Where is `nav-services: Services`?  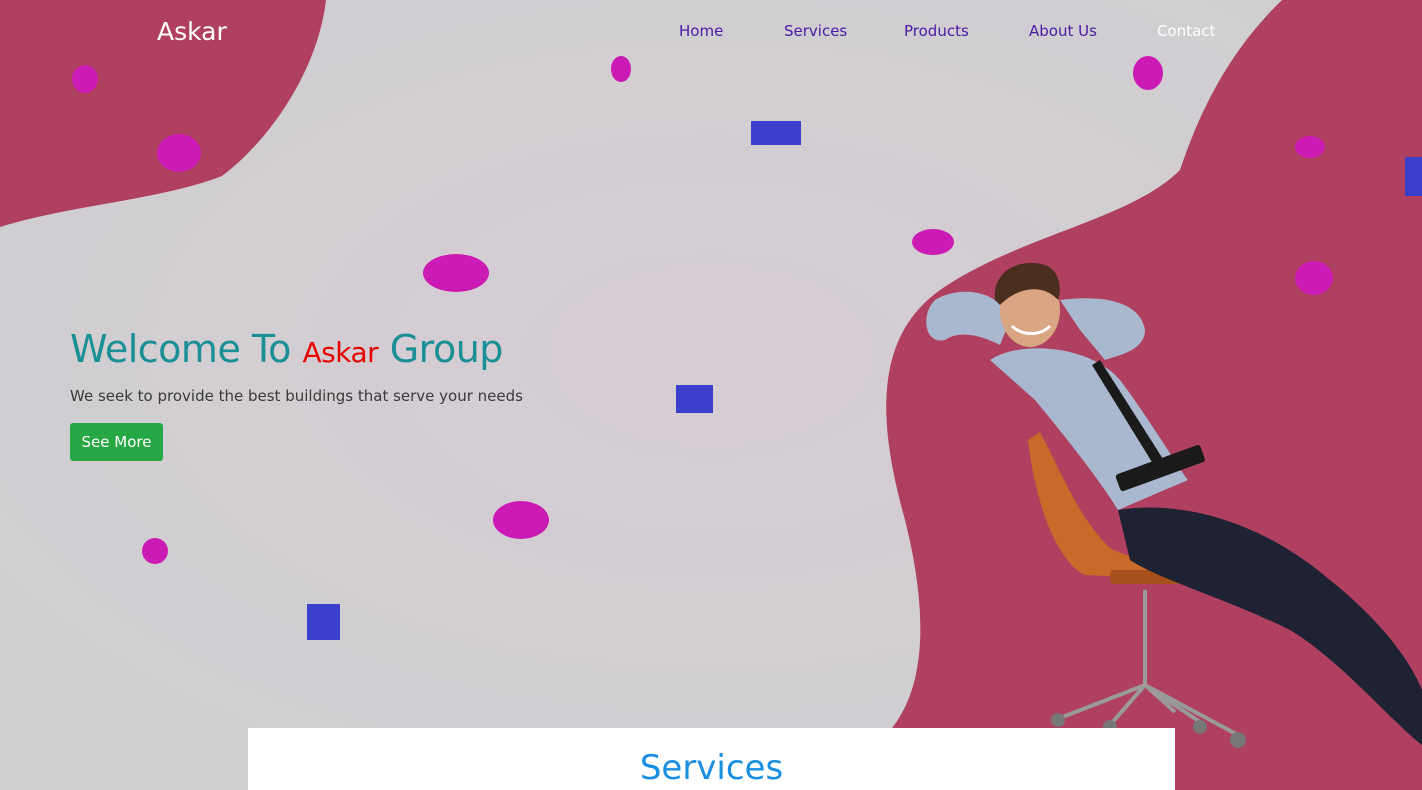
nav-services: Services is located at coordinates (815, 31).